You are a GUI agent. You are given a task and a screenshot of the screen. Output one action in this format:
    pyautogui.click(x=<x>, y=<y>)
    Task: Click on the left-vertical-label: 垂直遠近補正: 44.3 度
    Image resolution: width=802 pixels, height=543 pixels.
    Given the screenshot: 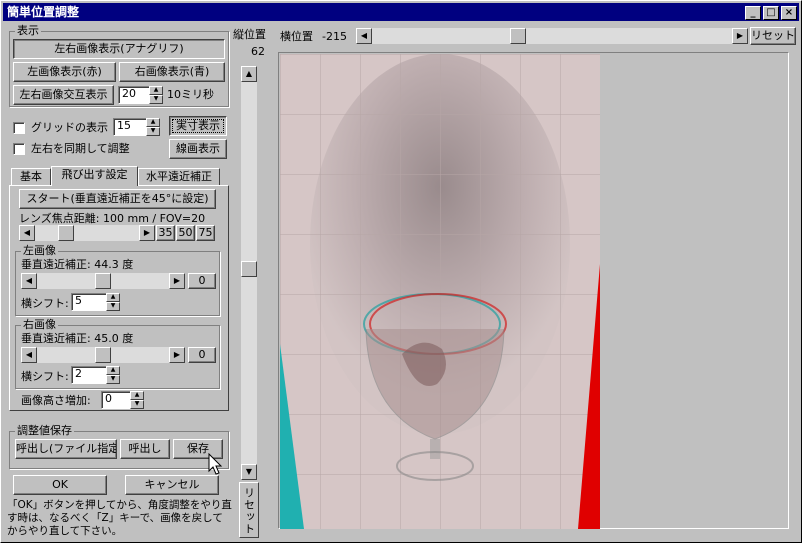 What is the action you would take?
    pyautogui.click(x=77, y=264)
    